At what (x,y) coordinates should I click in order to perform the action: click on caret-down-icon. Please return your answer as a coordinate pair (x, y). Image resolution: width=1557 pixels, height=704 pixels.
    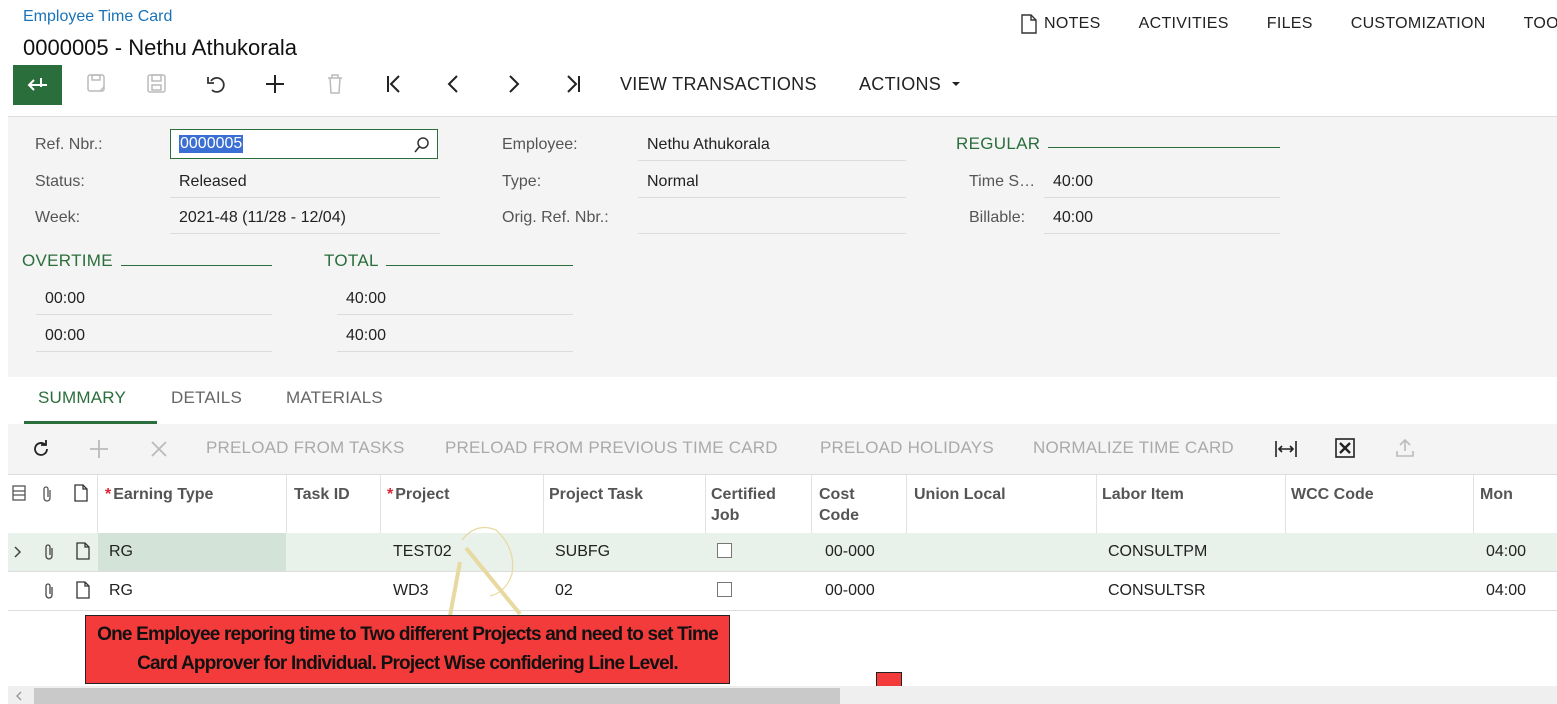
    Looking at the image, I should click on (956, 84).